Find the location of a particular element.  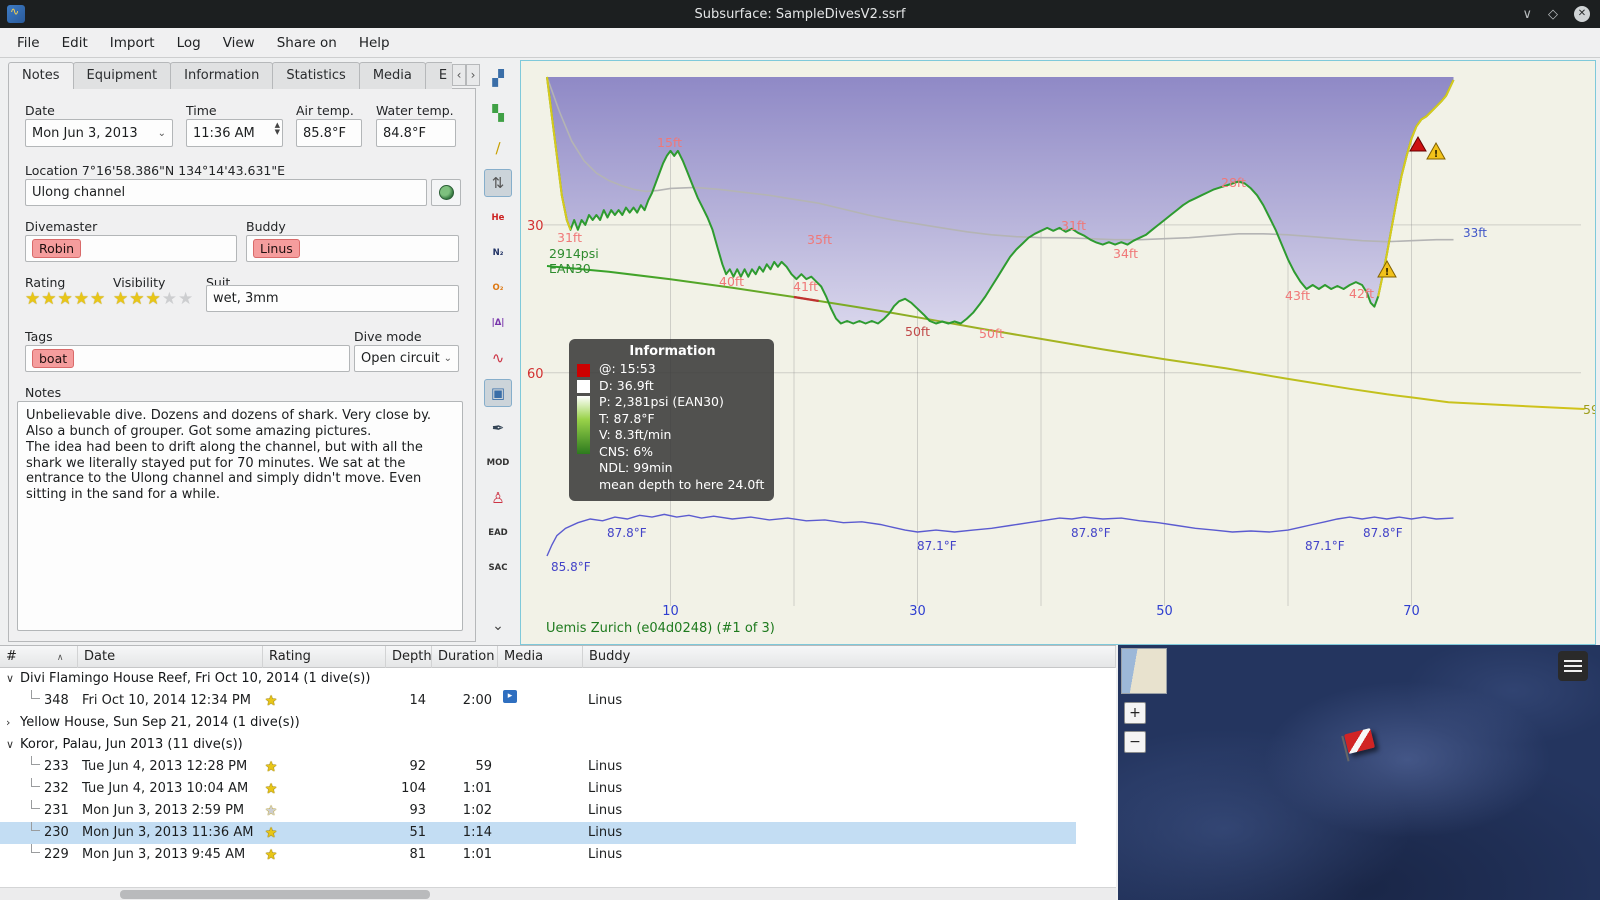

time-spinner: 11:36 AM ▲ ▼ is located at coordinates (234, 133).